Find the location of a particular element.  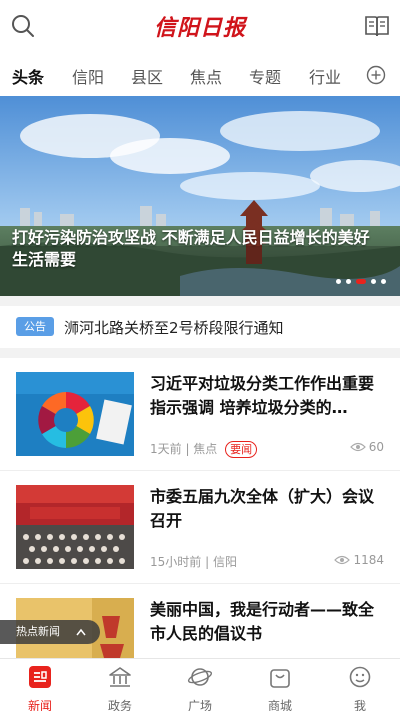

notice-text: 浉河北路关桥至2号桥段限行通知 is located at coordinates (174, 327).